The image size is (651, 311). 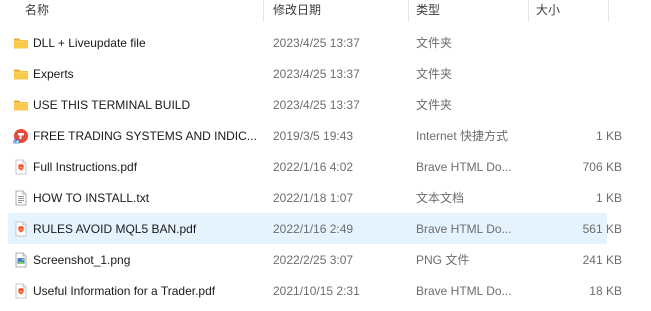 I want to click on column-header-size: 大小, so click(x=569, y=11).